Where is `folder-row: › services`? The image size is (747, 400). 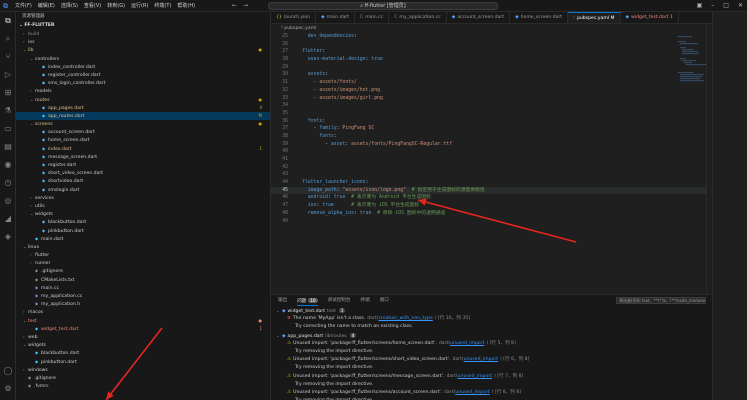
folder-row: › services is located at coordinates (143, 198).